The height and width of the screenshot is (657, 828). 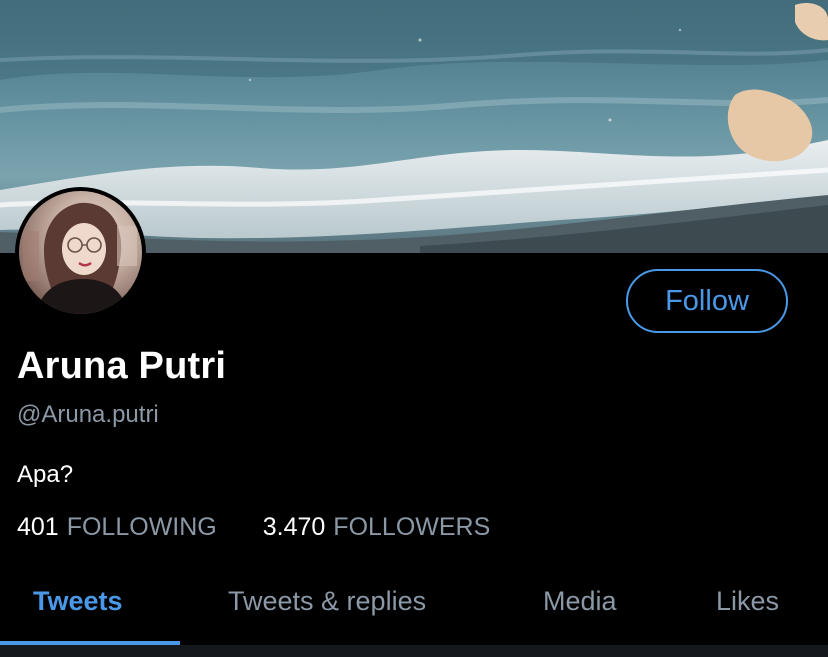 I want to click on tab-likes: Likes, so click(x=747, y=601).